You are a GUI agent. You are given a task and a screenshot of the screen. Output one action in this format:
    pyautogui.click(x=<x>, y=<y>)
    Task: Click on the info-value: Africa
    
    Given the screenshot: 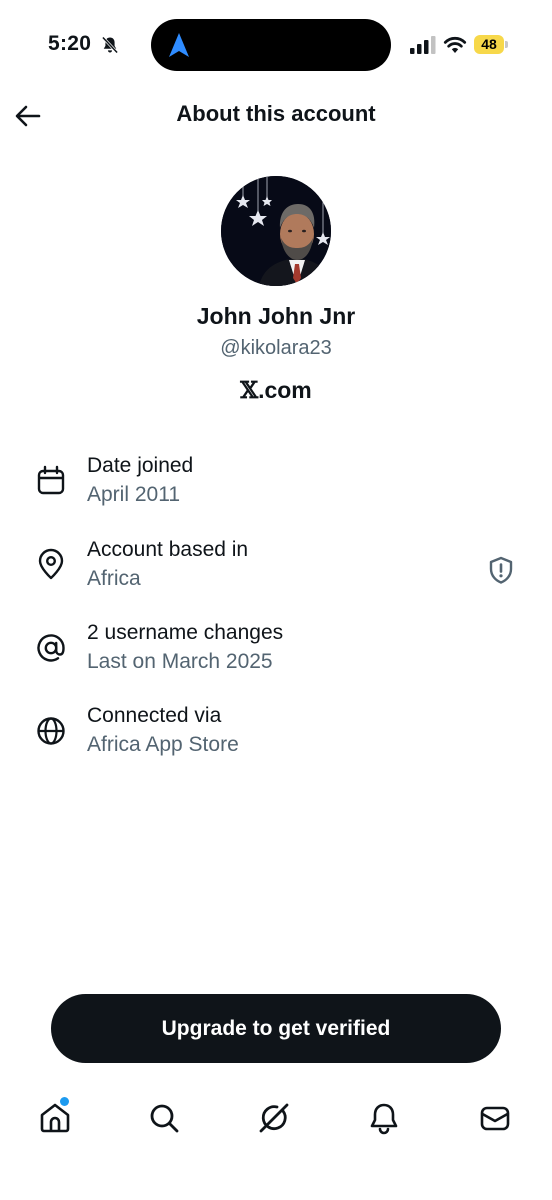 What is the action you would take?
    pyautogui.click(x=114, y=578)
    